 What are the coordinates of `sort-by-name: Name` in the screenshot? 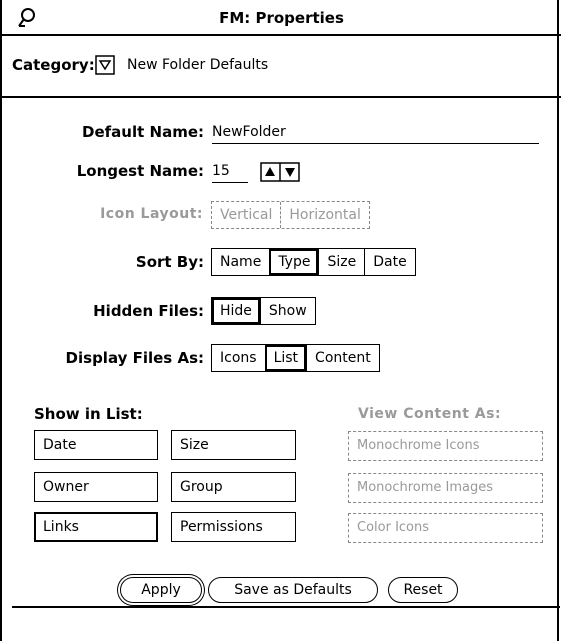 It's located at (240, 262).